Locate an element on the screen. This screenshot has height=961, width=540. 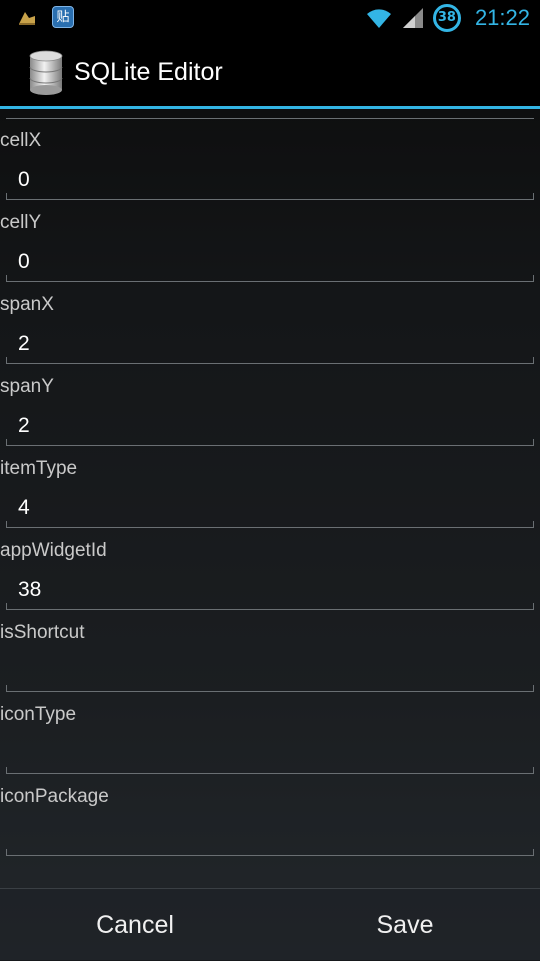
battery-icon: 38 is located at coordinates (446, 18).